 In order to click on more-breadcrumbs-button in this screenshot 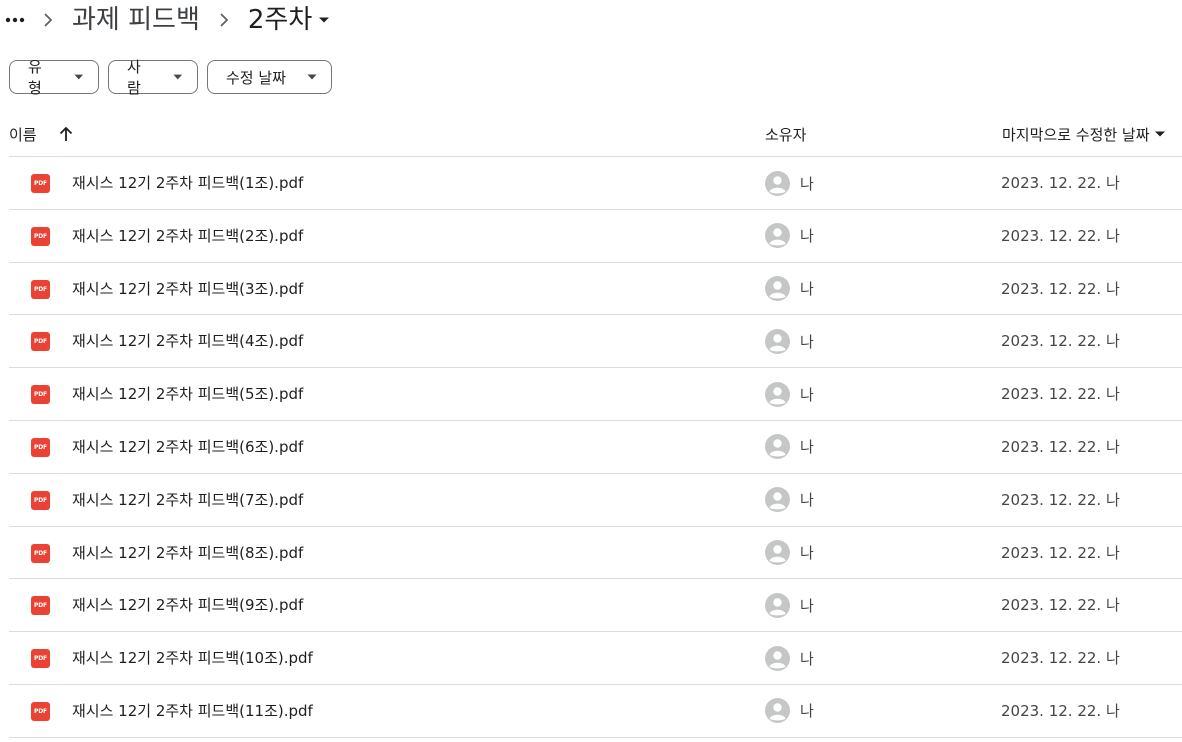, I will do `click(15, 20)`.